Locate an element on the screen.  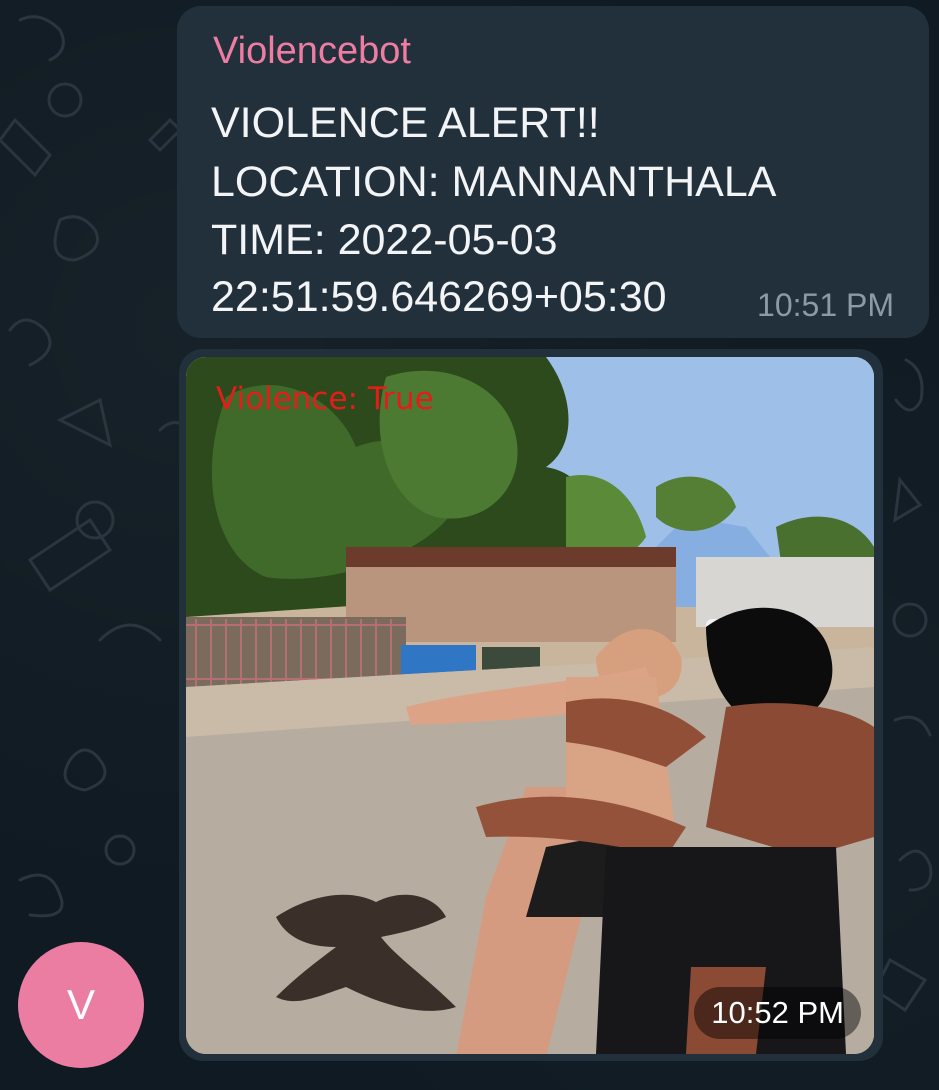
violence-overlay-text: Violence: True is located at coordinates (325, 399).